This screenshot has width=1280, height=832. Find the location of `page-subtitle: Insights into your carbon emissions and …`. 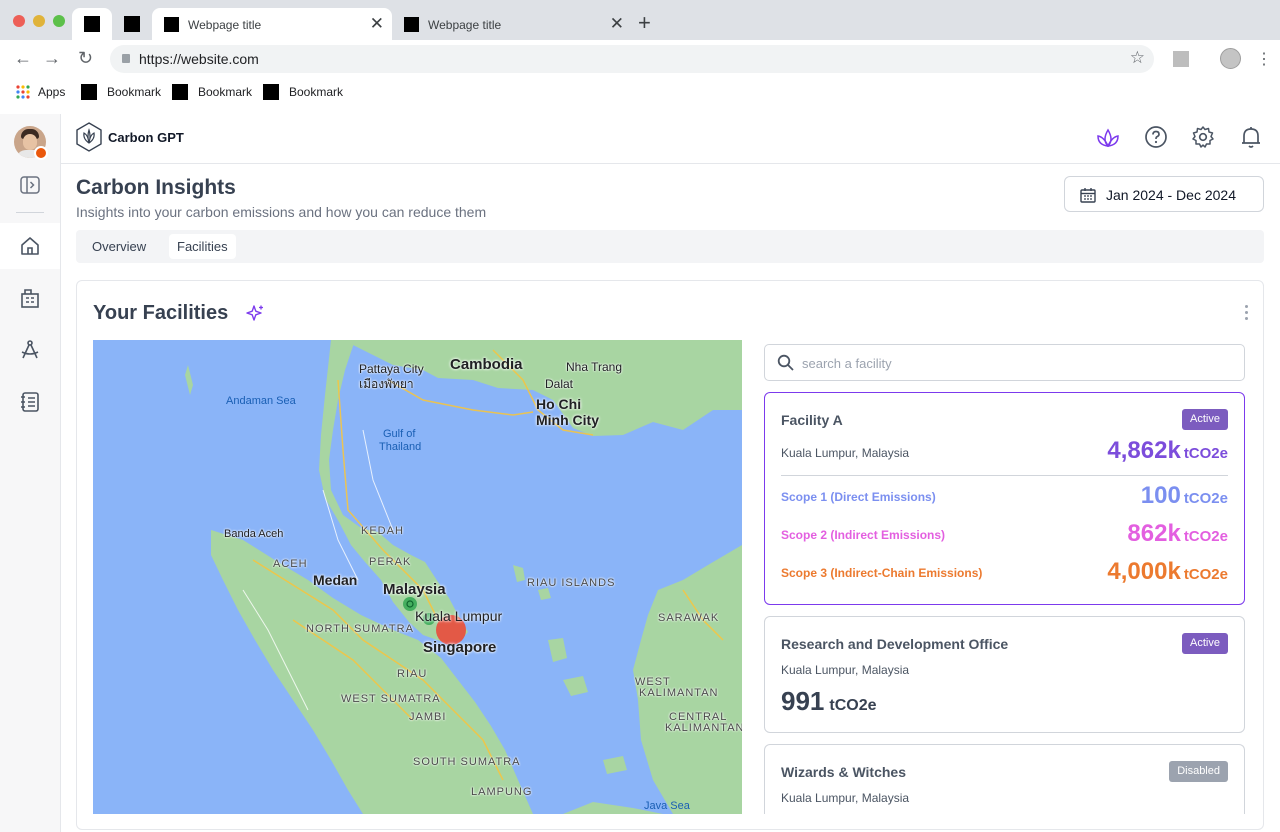

page-subtitle: Insights into your carbon emissions and … is located at coordinates (281, 212).